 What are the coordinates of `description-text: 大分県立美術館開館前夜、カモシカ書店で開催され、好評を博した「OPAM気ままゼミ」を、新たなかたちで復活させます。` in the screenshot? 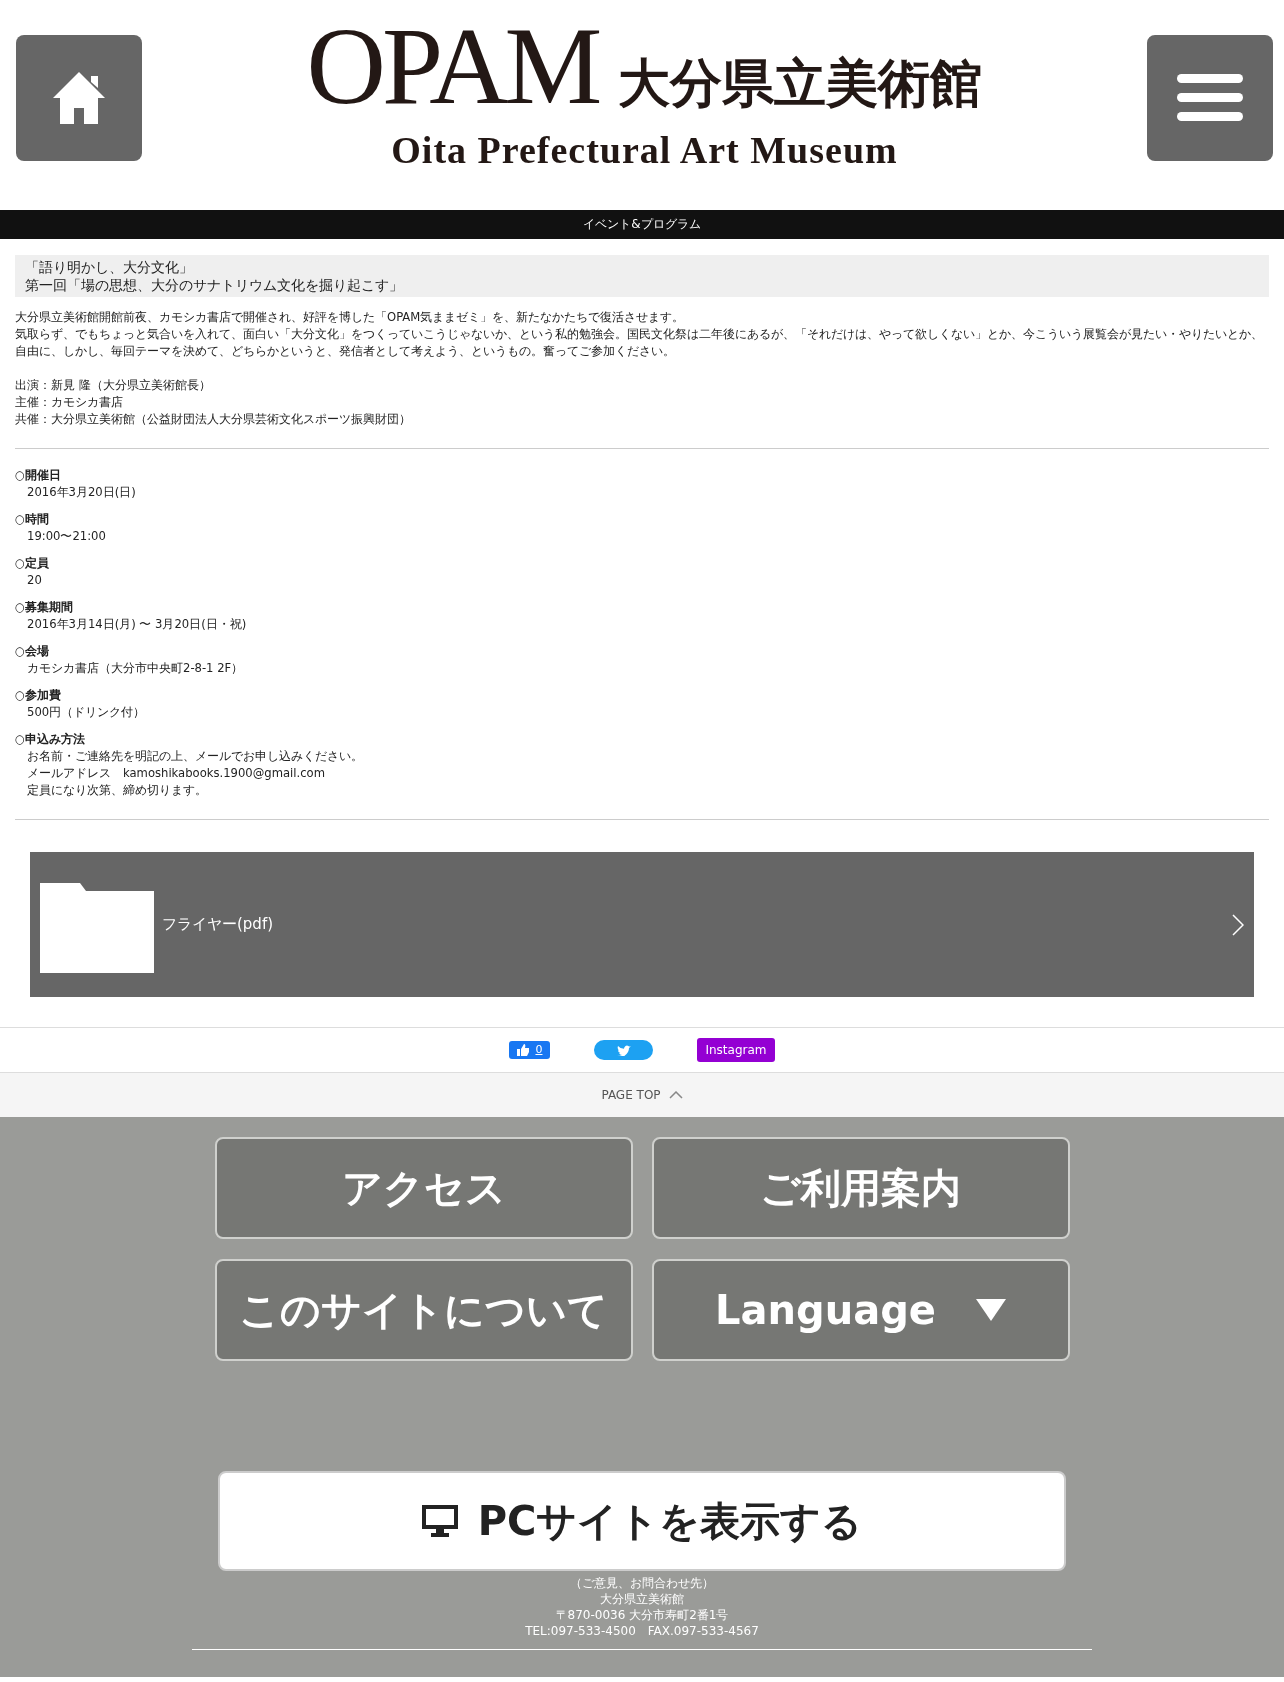 It's located at (350, 317).